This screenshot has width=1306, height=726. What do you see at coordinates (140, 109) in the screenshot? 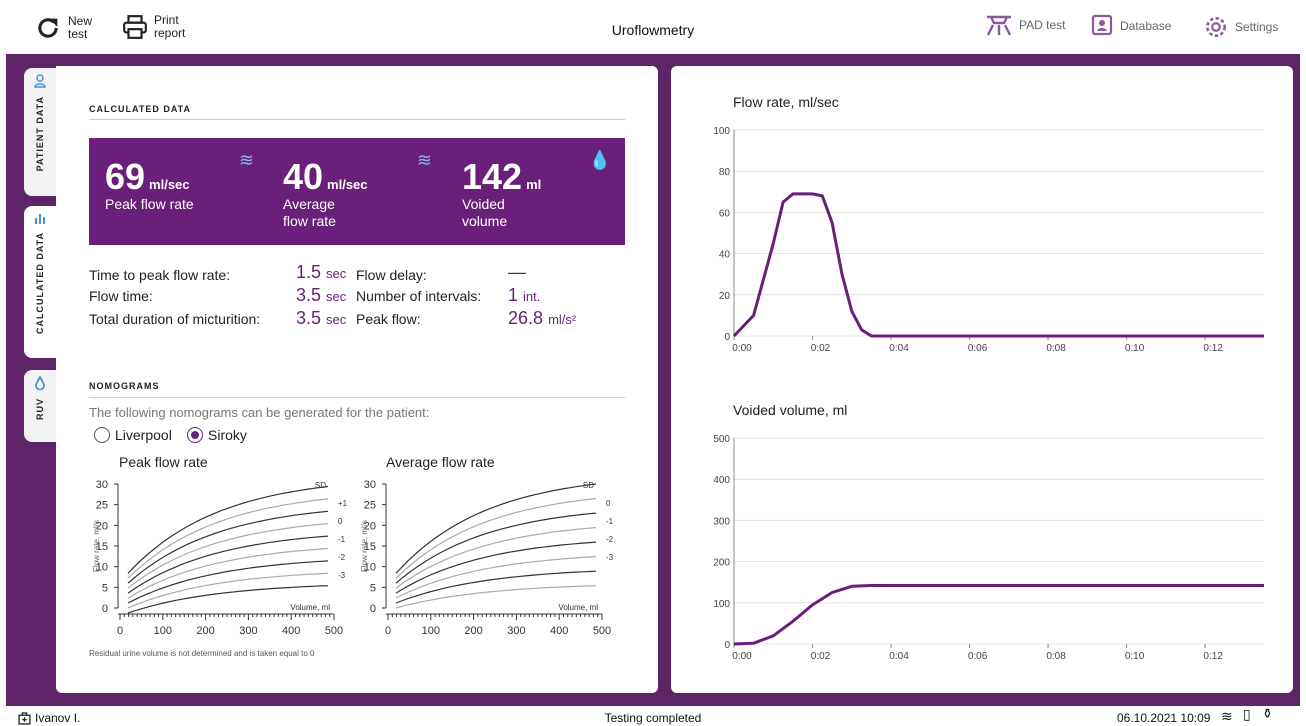
I see `calculated-section-title: CALCULATED DATA` at bounding box center [140, 109].